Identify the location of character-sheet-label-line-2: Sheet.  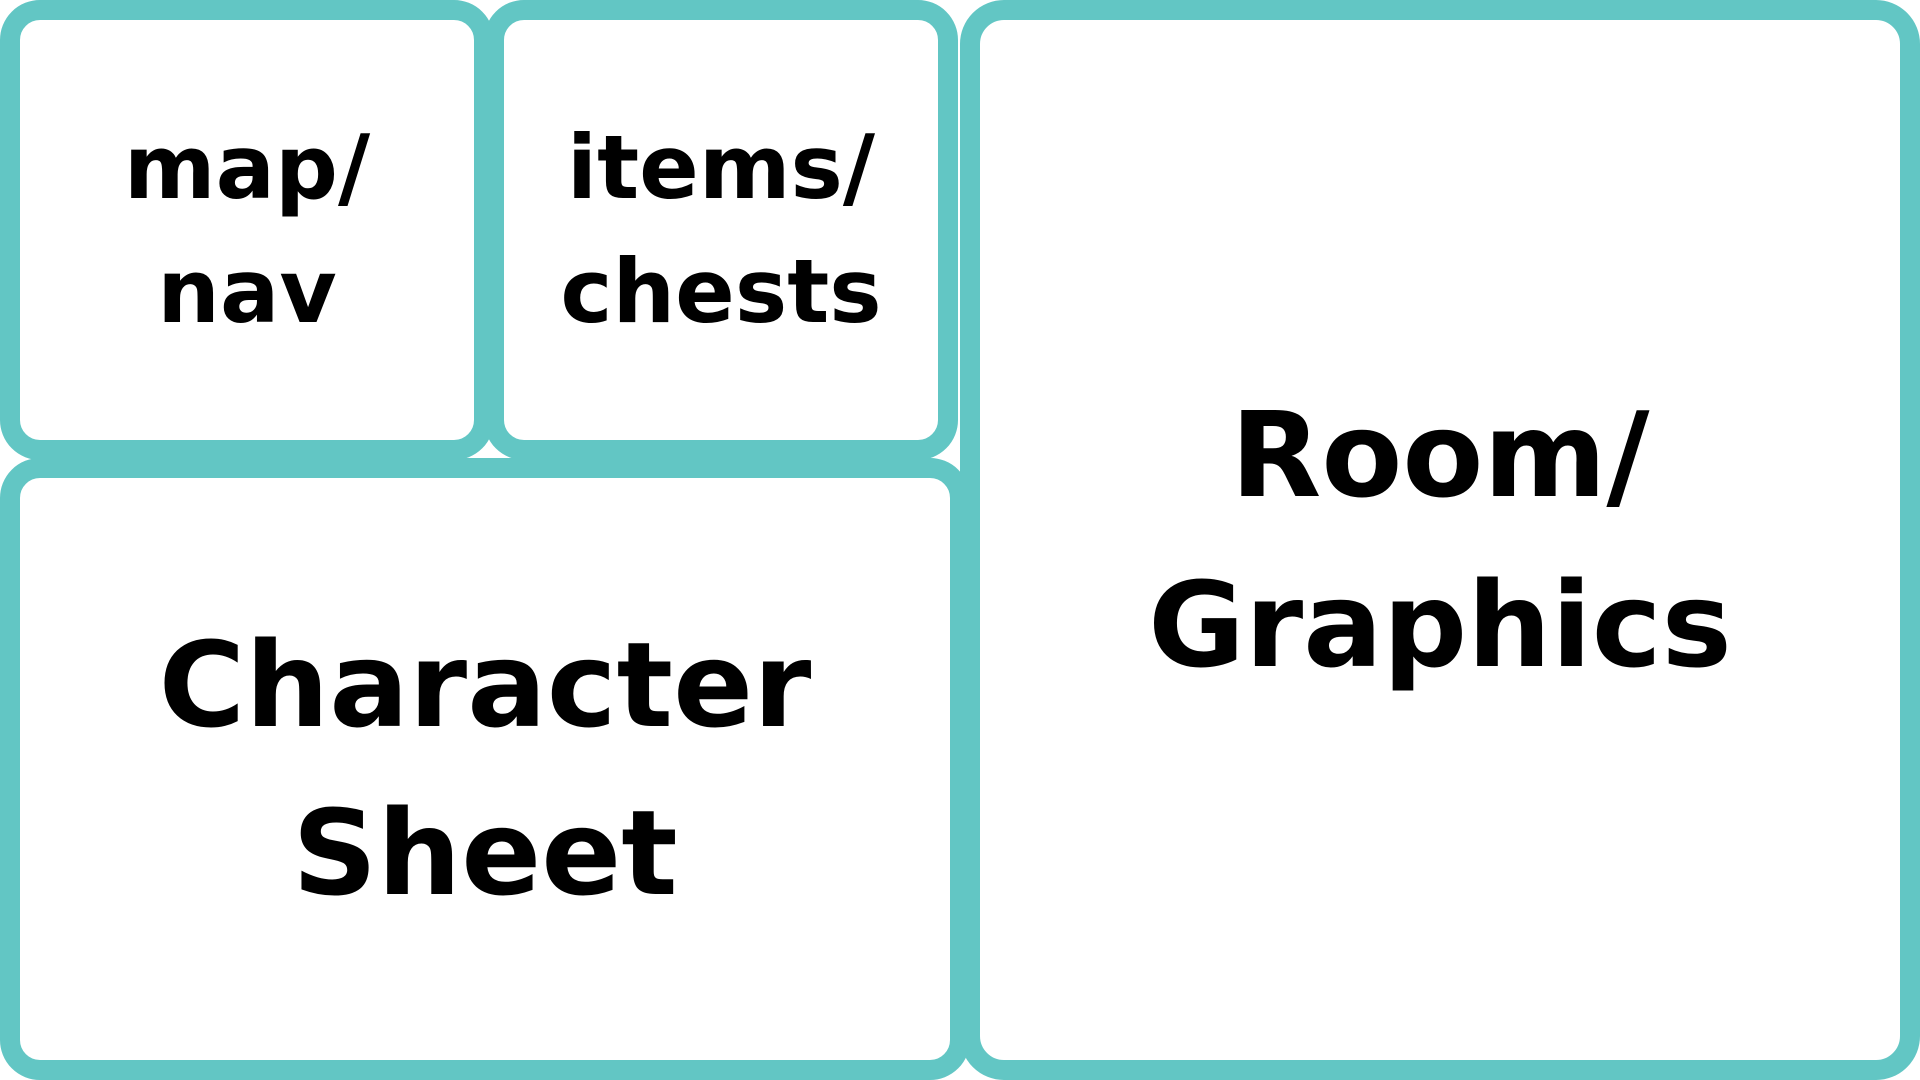
(485, 853).